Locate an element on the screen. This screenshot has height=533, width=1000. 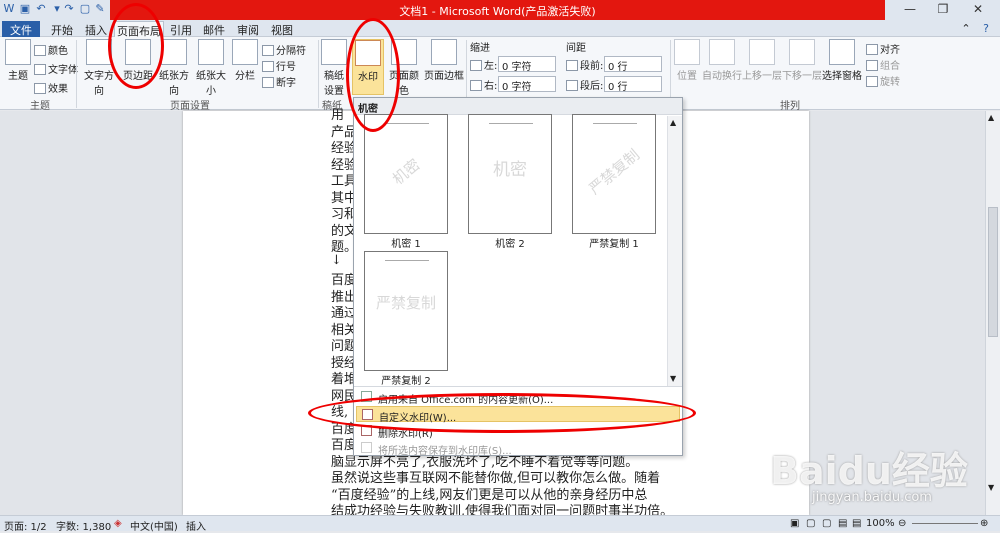
rotate-button: 旋转 is located at coordinates (883, 80).